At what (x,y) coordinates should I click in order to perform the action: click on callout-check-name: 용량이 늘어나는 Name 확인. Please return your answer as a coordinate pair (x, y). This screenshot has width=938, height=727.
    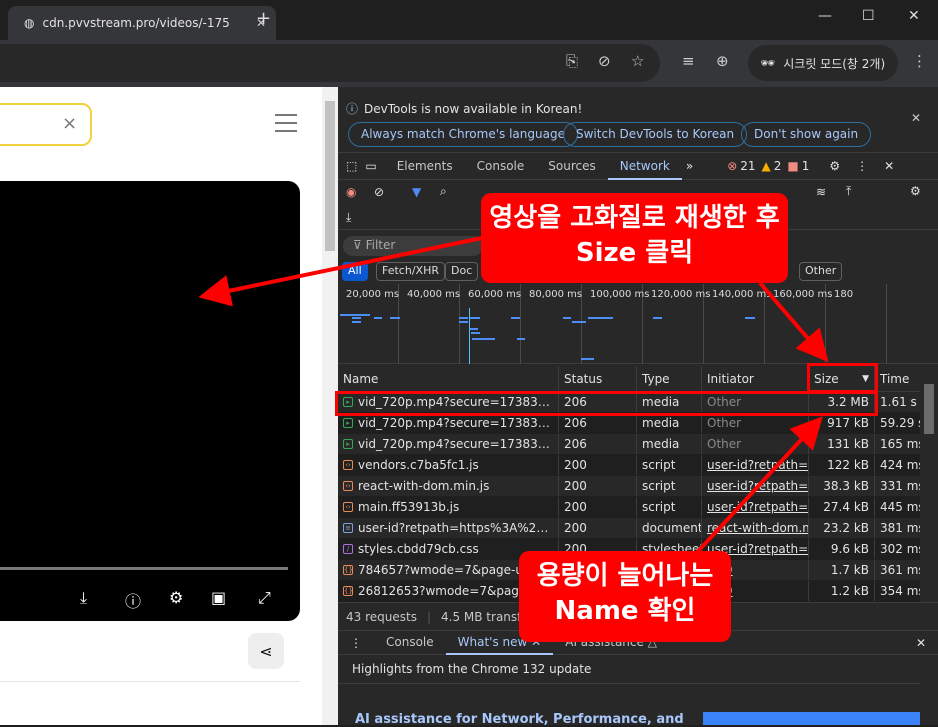
    Looking at the image, I should click on (625, 596).